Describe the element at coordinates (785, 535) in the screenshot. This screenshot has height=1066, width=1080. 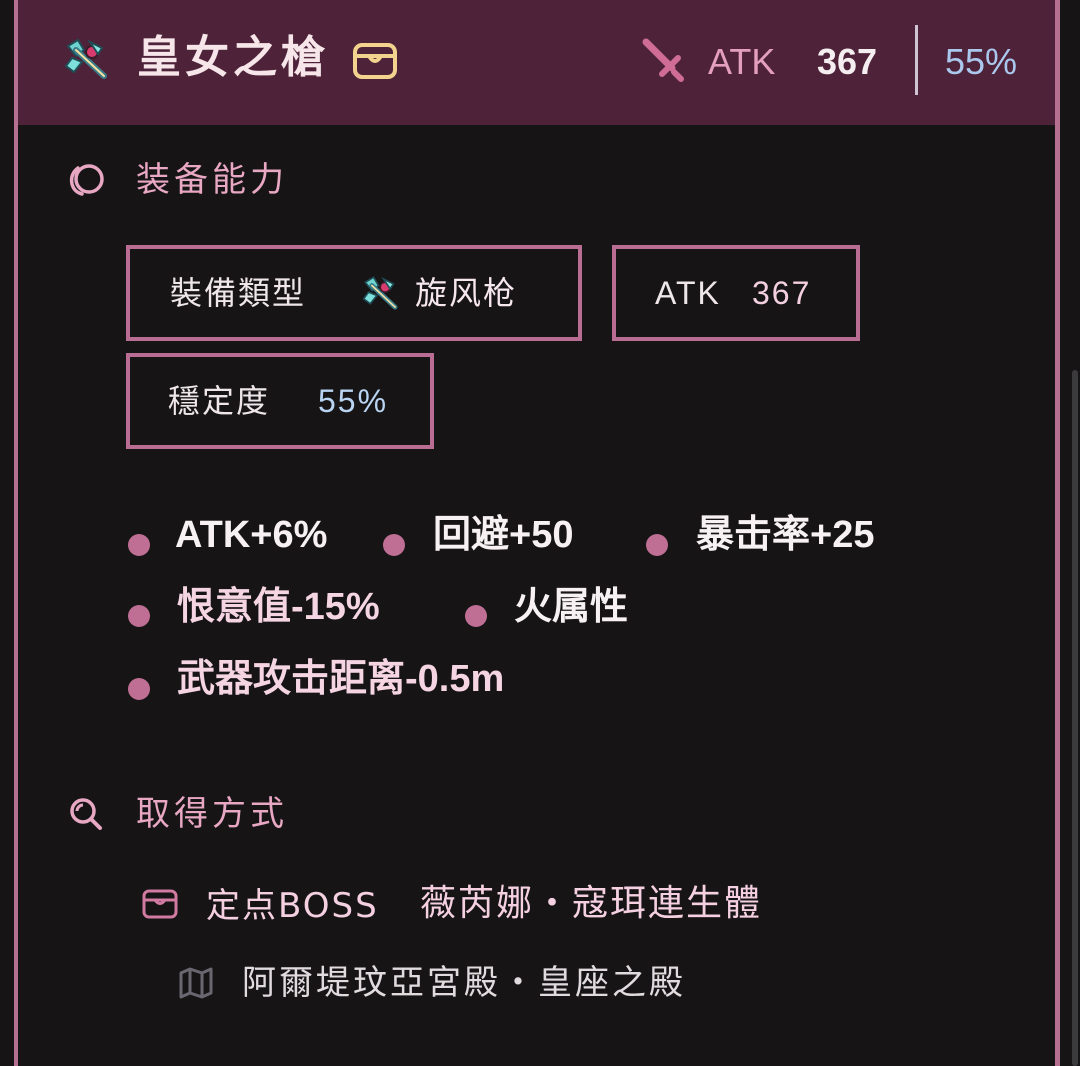
I see `stat-item: 暴击率+25` at that location.